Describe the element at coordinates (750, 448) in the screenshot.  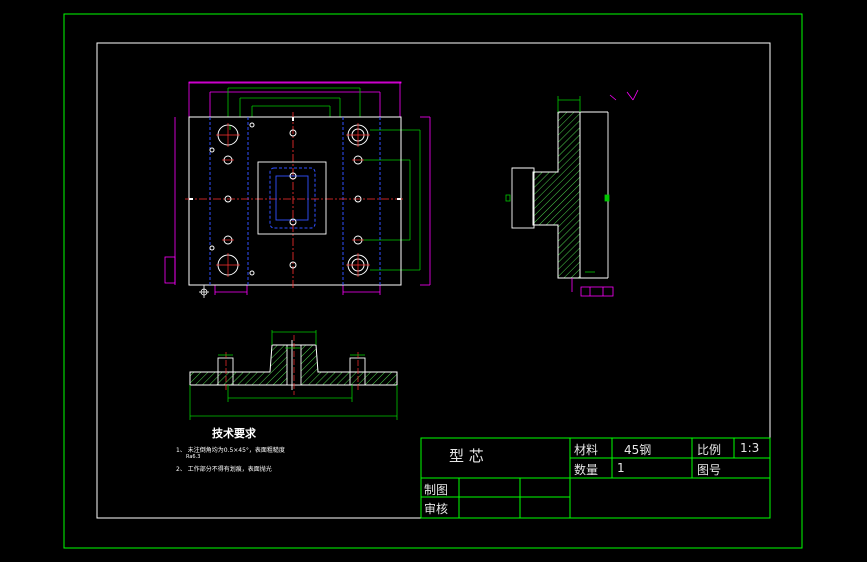
I see `scale-value: 1:3` at that location.